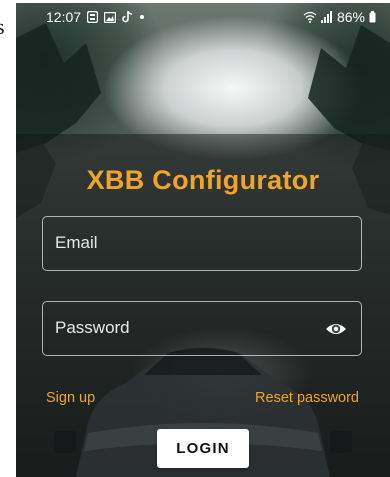 Image resolution: width=390 pixels, height=477 pixels. I want to click on status-left: 12:07, so click(95, 17).